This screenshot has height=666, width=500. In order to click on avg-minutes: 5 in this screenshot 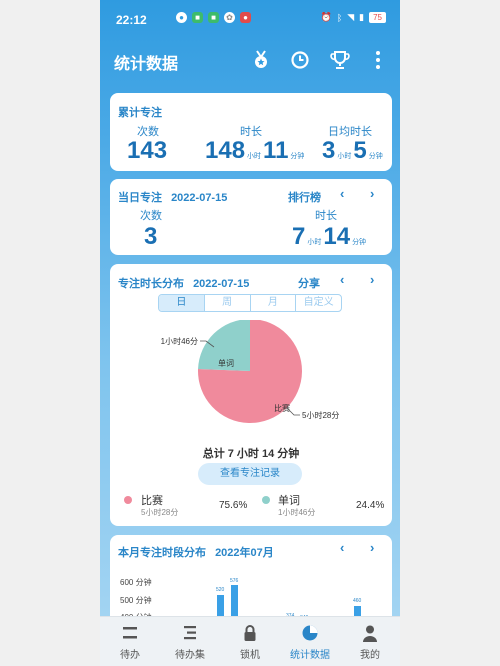, I will do `click(360, 150)`.